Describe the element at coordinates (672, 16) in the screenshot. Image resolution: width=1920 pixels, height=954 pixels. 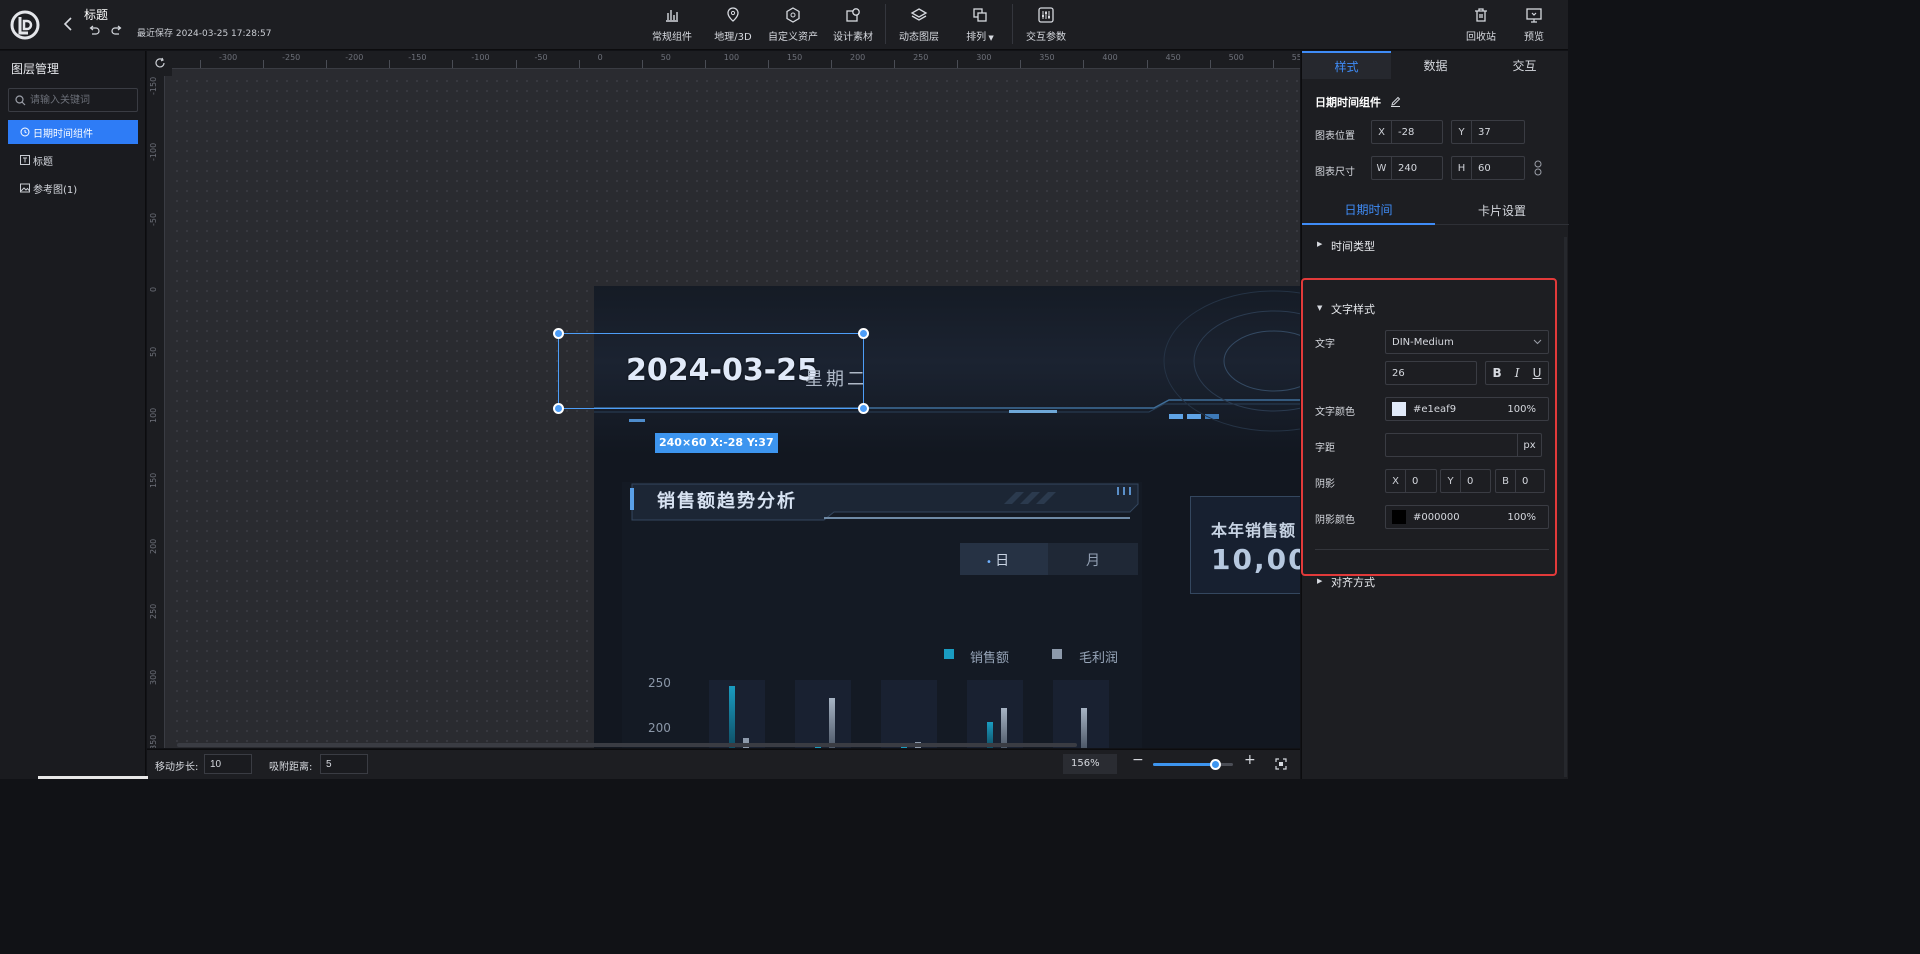
I see `bar-chart-icon` at that location.